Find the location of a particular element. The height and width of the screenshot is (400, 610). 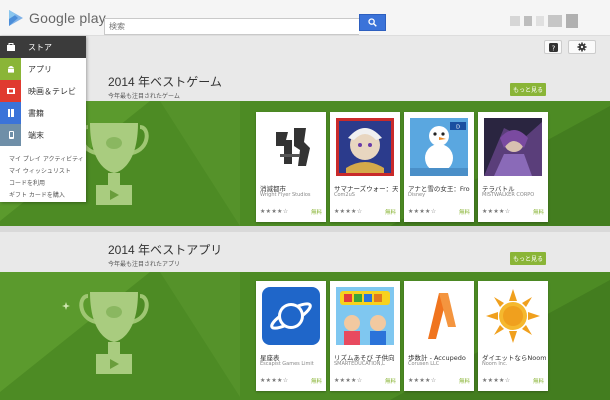

app-card: 歩数計 - Accupedo Corusen LLC ★★★★☆ 無料 is located at coordinates (439, 336).